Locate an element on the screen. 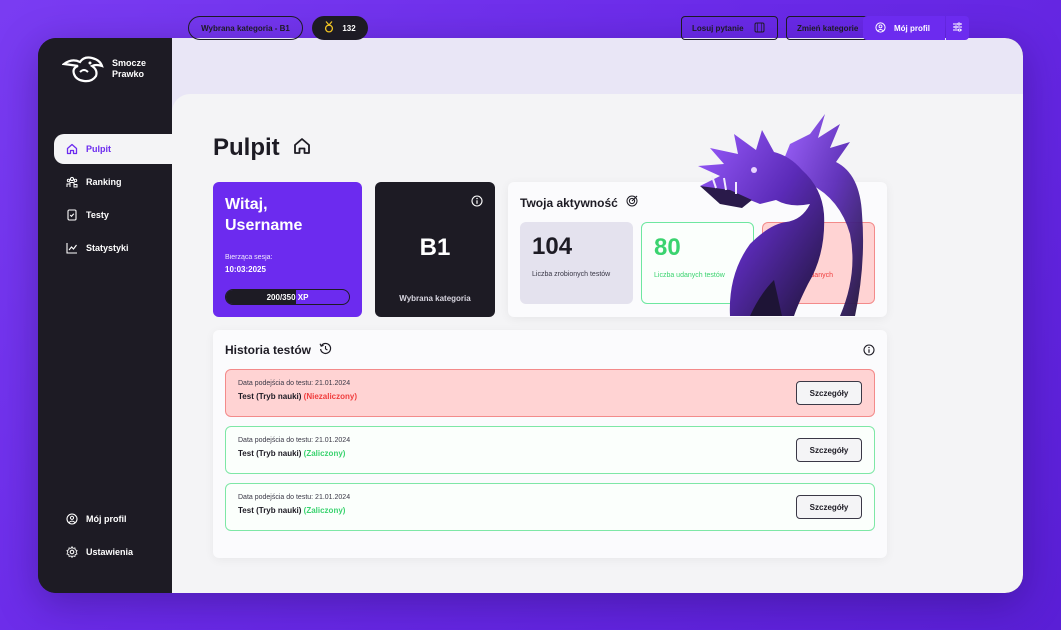 This screenshot has width=1061, height=630. sidebar-item-label: Ustawienia is located at coordinates (110, 552).